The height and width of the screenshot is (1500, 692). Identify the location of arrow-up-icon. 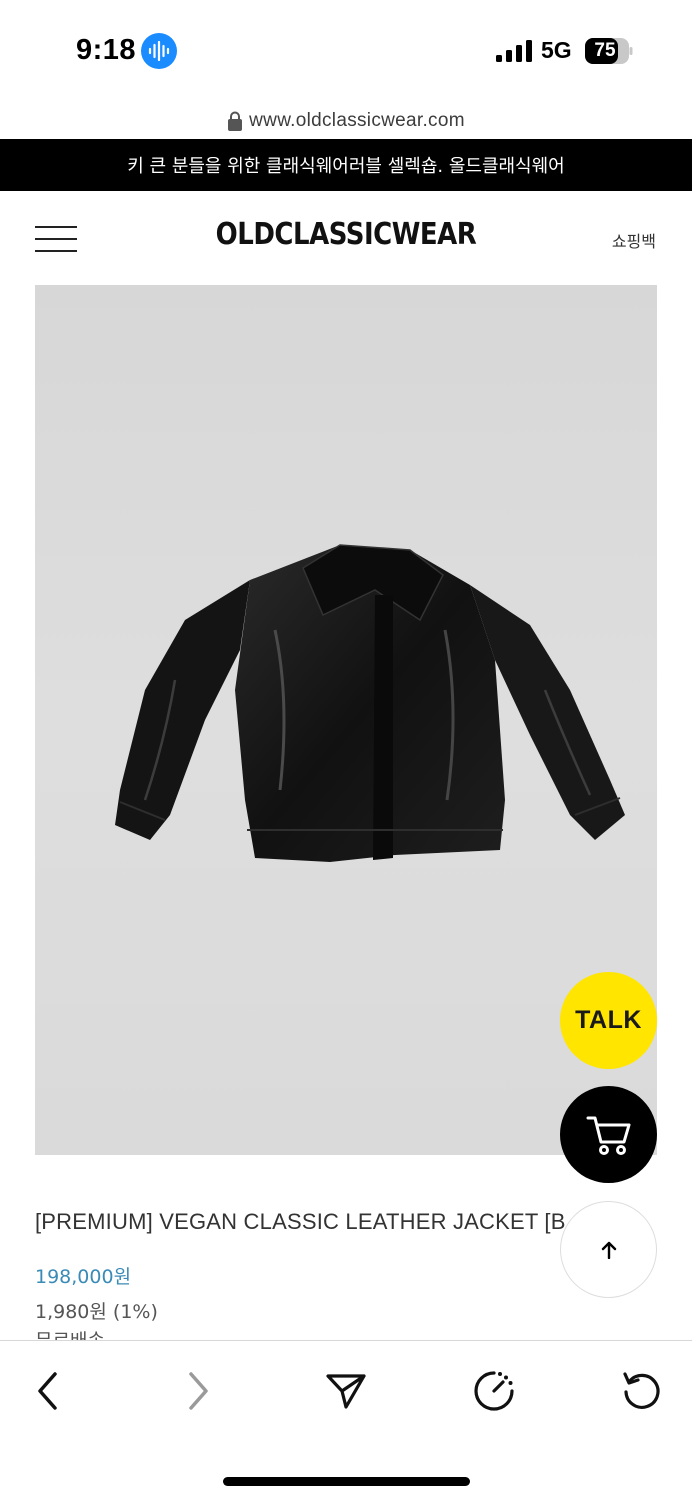
(608, 1250).